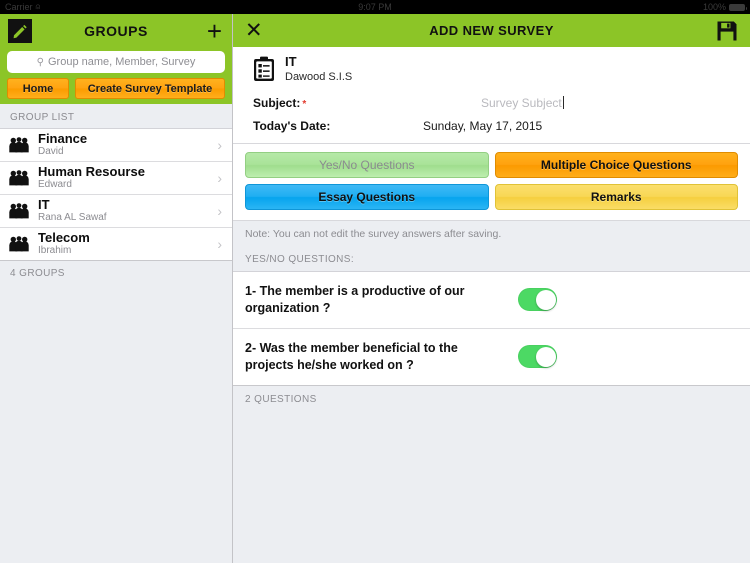 Image resolution: width=750 pixels, height=563 pixels. What do you see at coordinates (491, 259) in the screenshot?
I see `questions-section-header: YES/NO QUESTIONS:` at bounding box center [491, 259].